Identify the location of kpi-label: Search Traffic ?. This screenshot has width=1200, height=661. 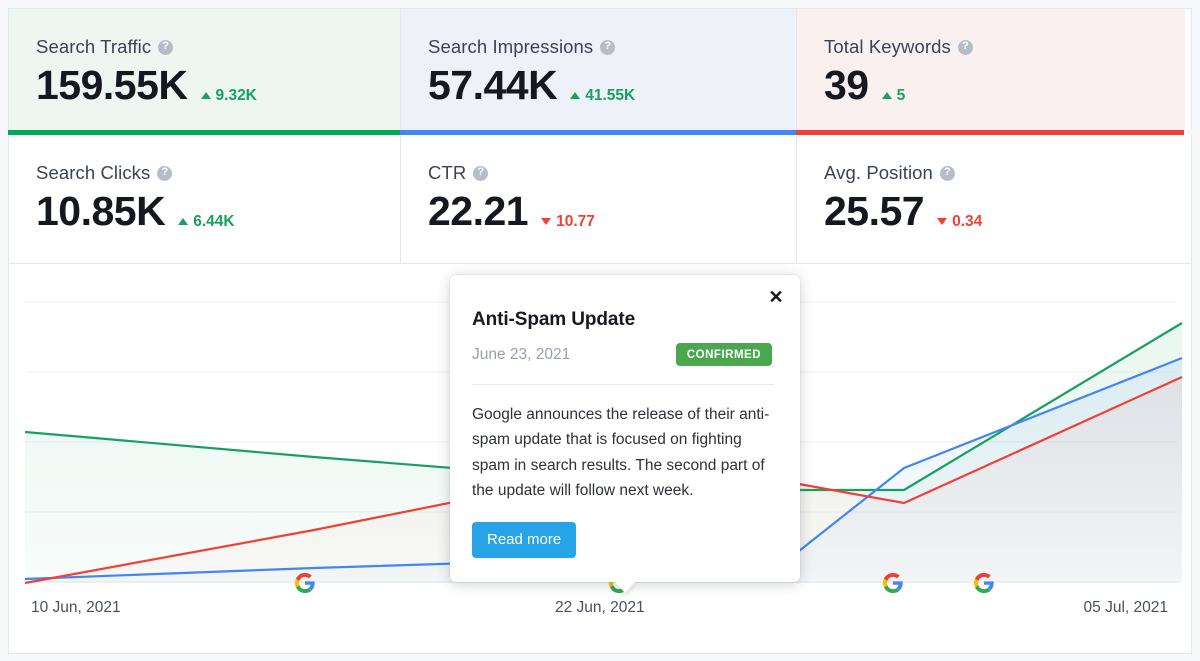
(218, 47).